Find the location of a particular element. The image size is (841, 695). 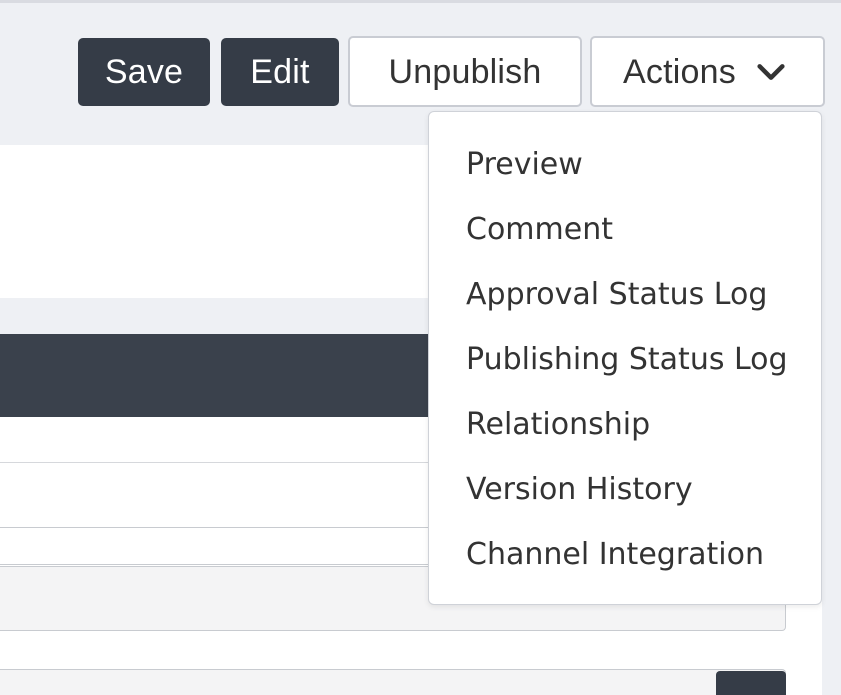

unpublish-button: Unpublish is located at coordinates (465, 71).